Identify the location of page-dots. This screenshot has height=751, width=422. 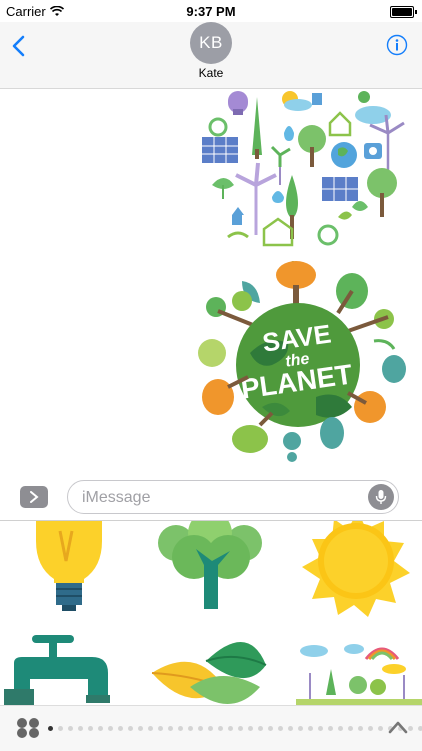
(235, 728).